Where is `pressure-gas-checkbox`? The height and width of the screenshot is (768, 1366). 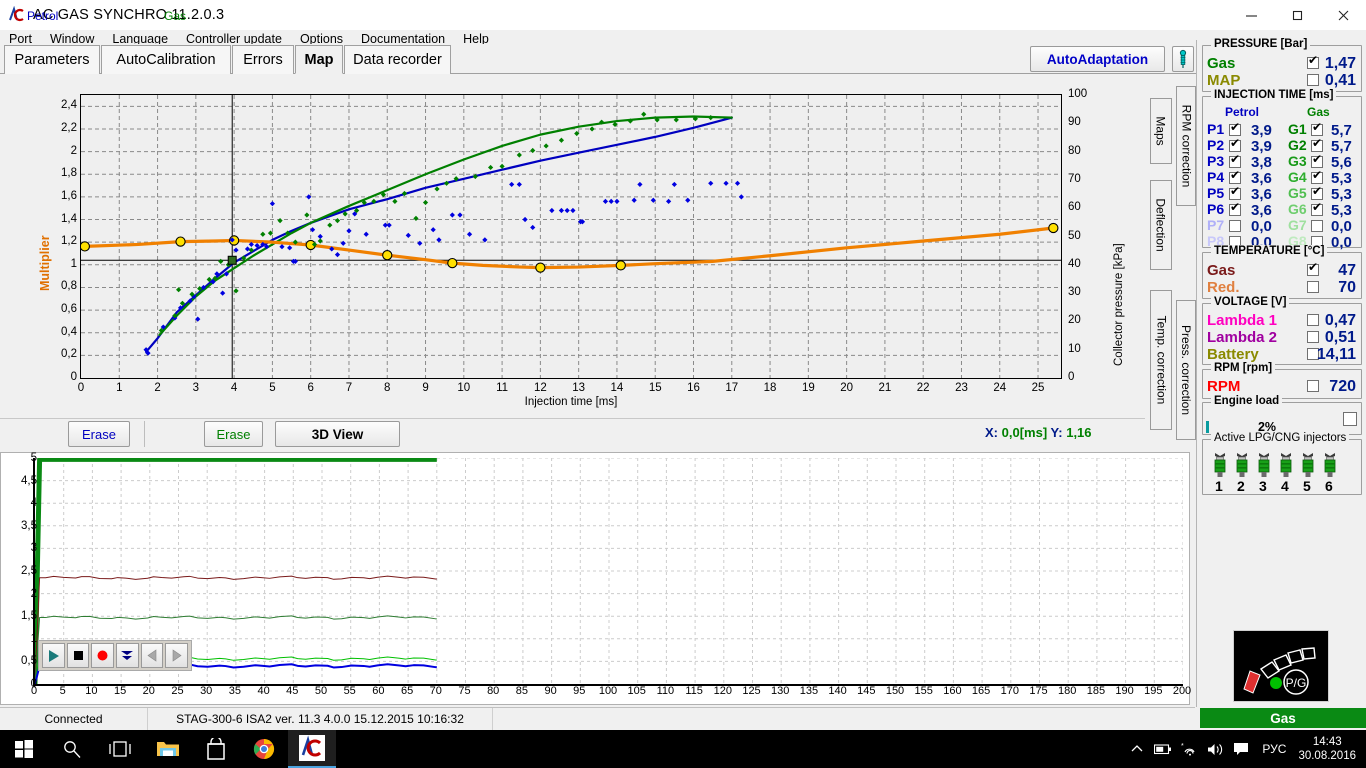 pressure-gas-checkbox is located at coordinates (1313, 61).